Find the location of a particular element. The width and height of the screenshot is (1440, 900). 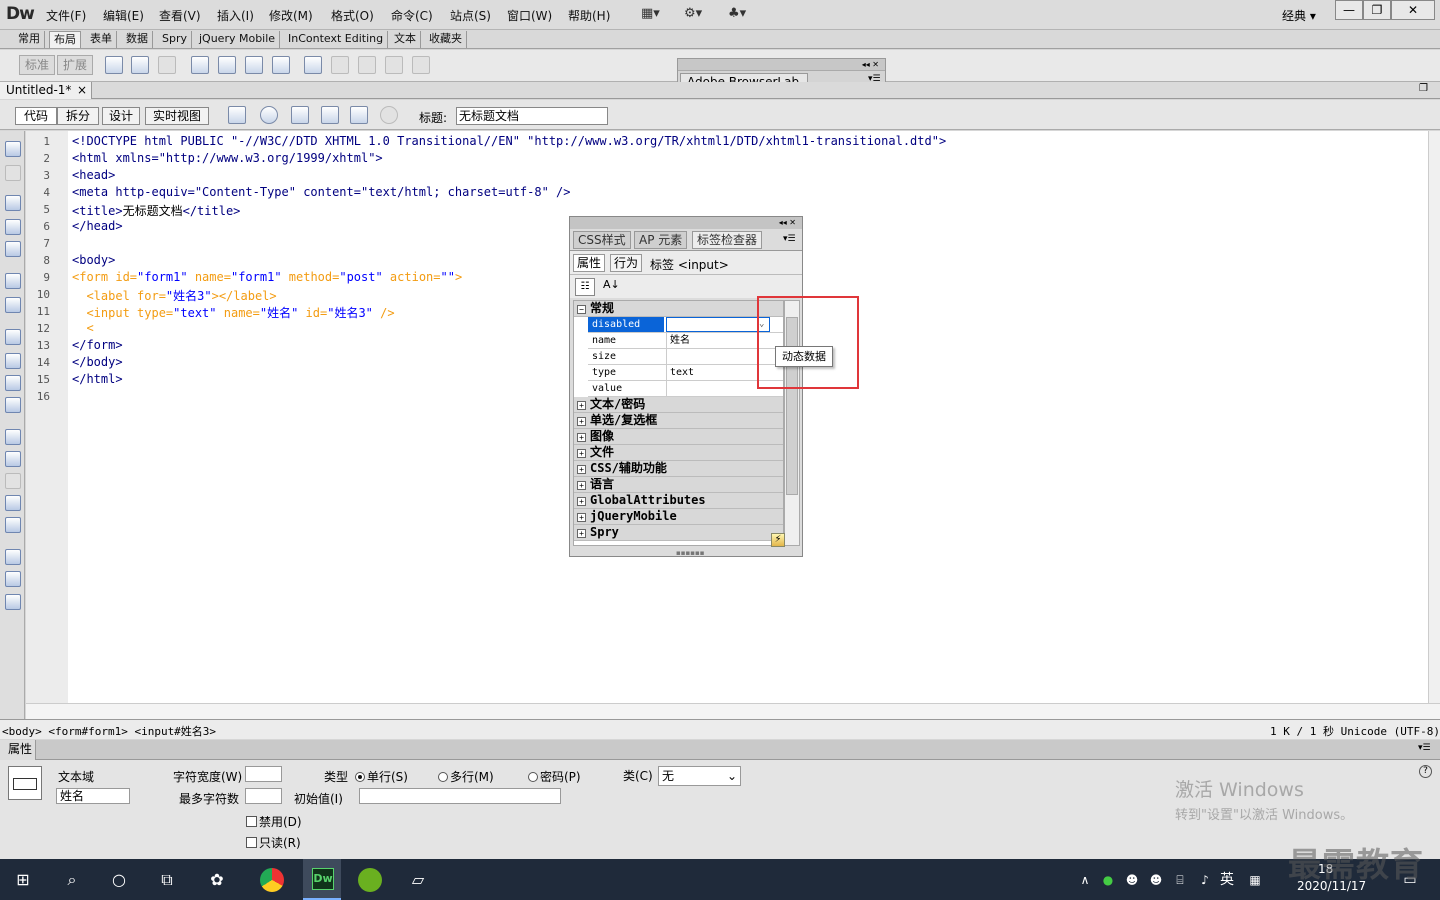

tab-data: 数据 is located at coordinates (137, 39).